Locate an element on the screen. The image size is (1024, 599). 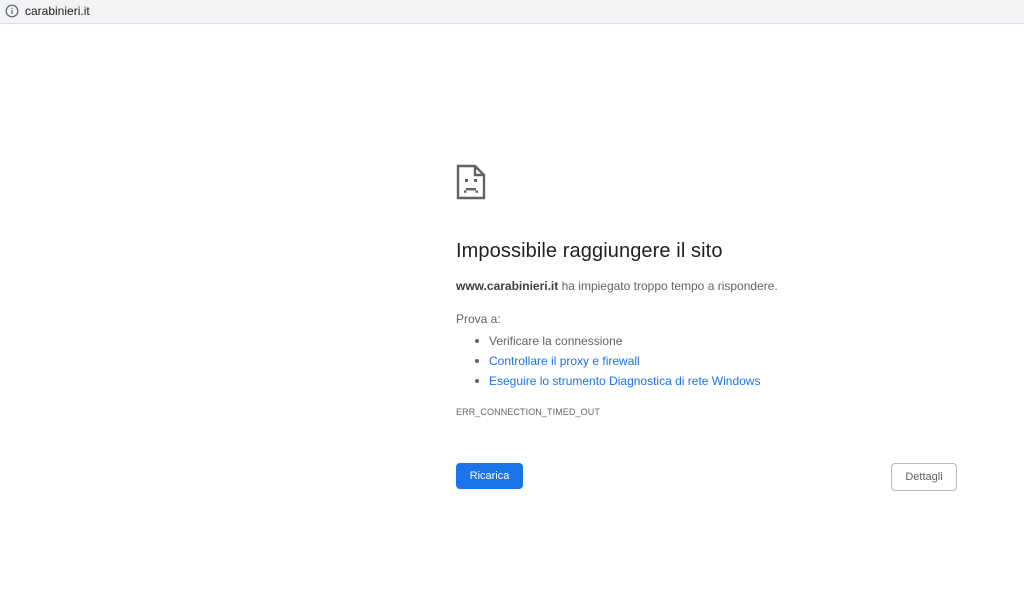
list-item: Controllare il proxy e firewall is located at coordinates (608, 361).